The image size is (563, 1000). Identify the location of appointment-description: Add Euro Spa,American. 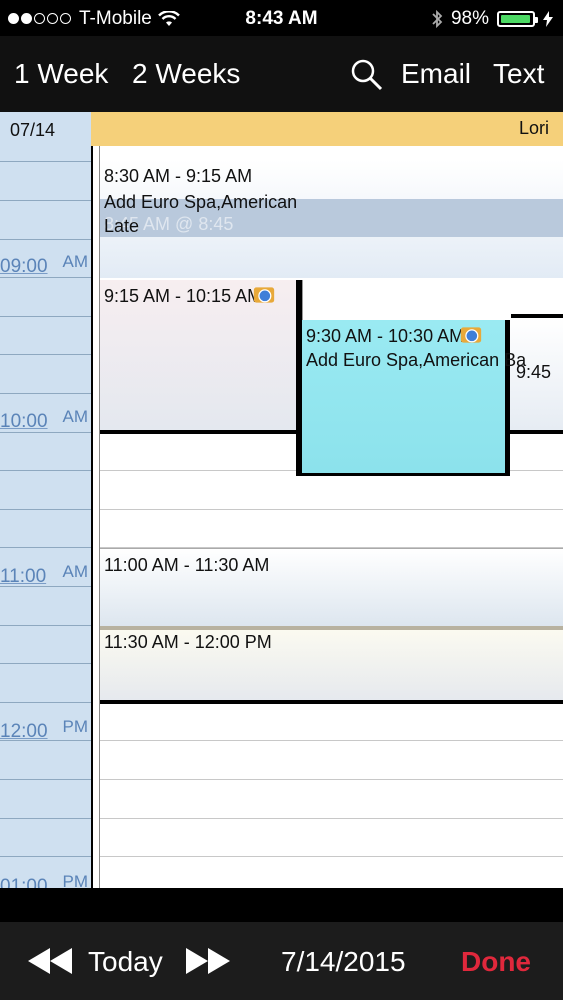
(201, 202).